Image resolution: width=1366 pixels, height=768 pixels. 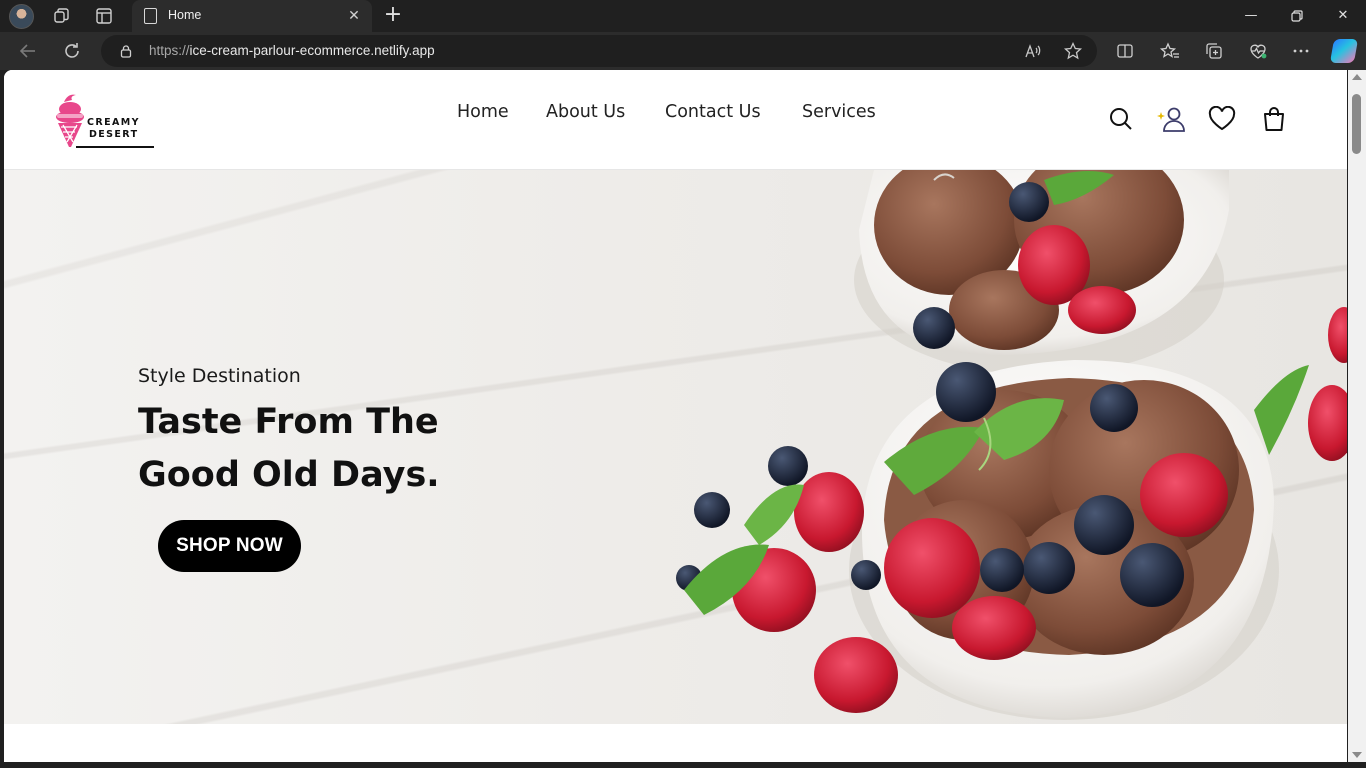 What do you see at coordinates (1343, 16) in the screenshot?
I see `close-window-icon: ✕` at bounding box center [1343, 16].